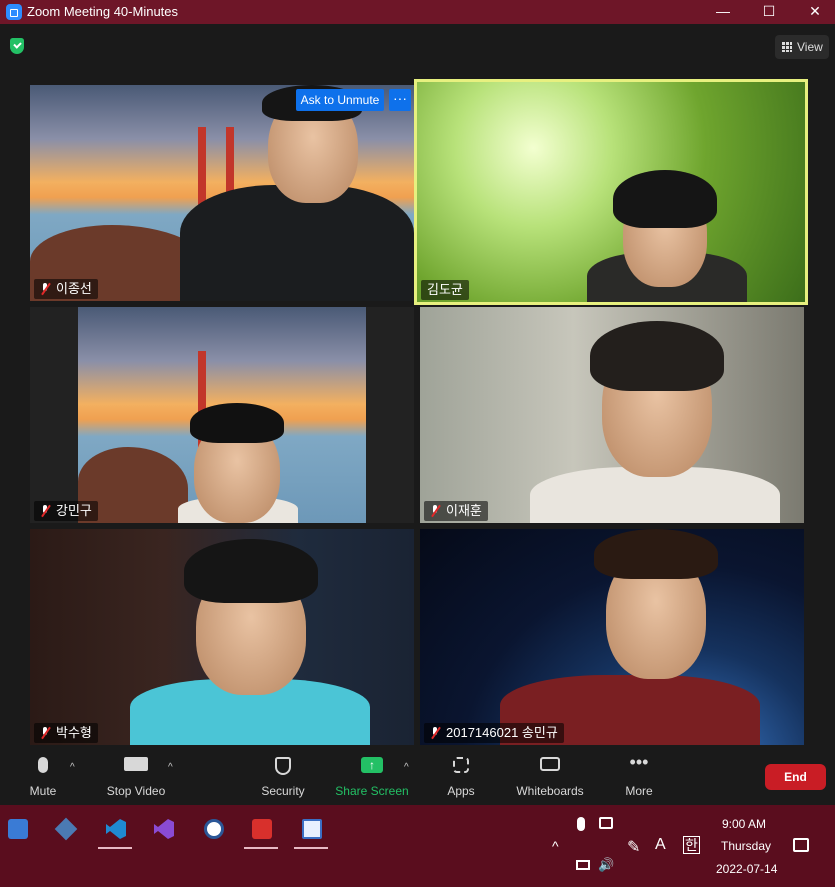 This screenshot has width=835, height=887. I want to click on apps-button: Apps, so click(461, 776).